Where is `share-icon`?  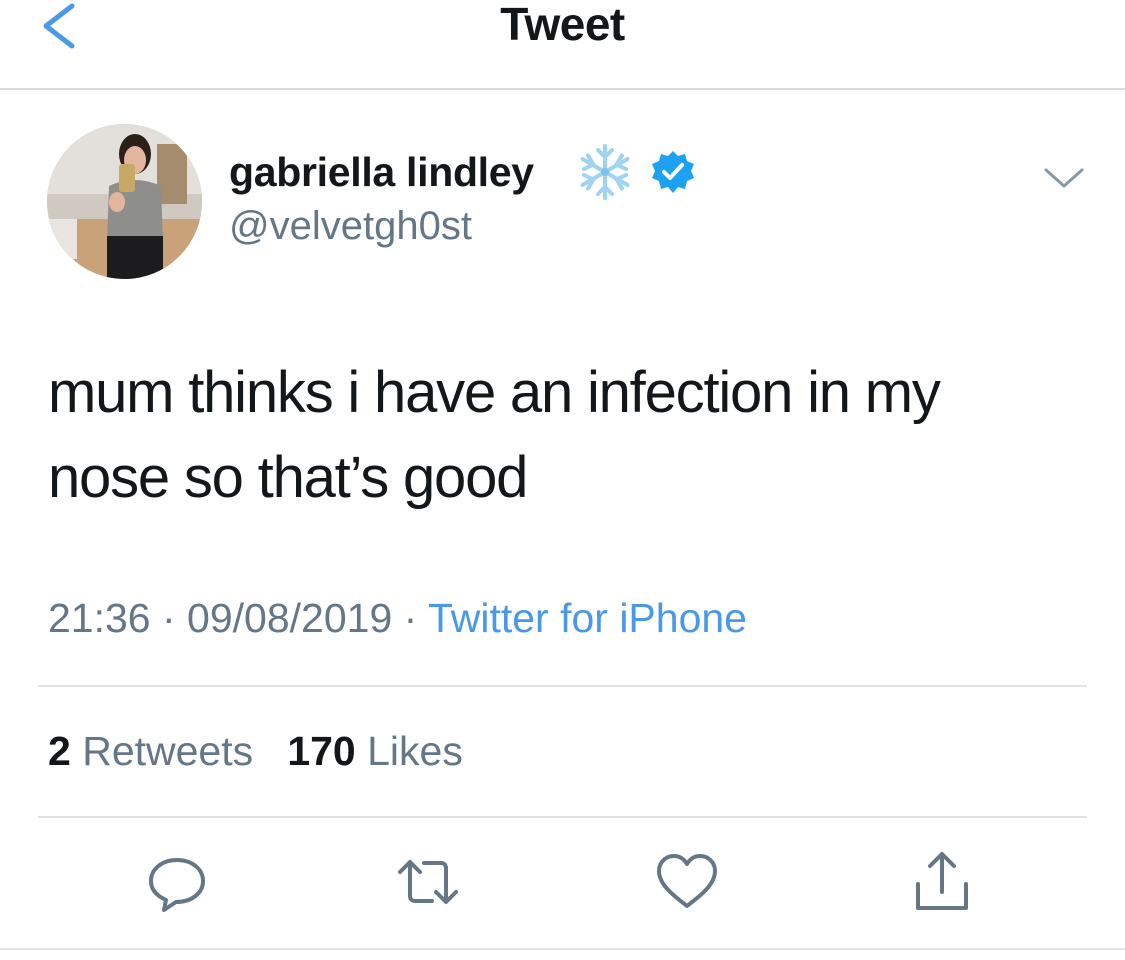 share-icon is located at coordinates (942, 881).